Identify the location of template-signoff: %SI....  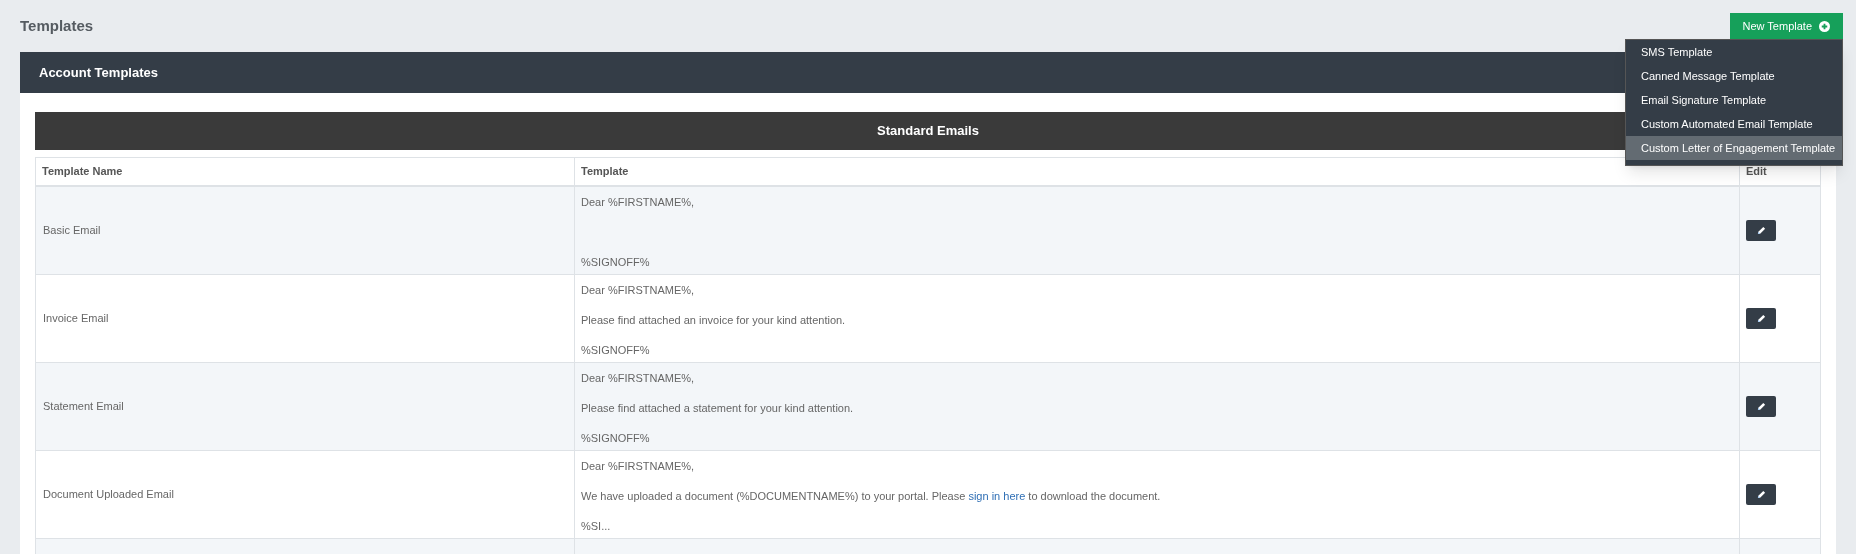
(596, 526).